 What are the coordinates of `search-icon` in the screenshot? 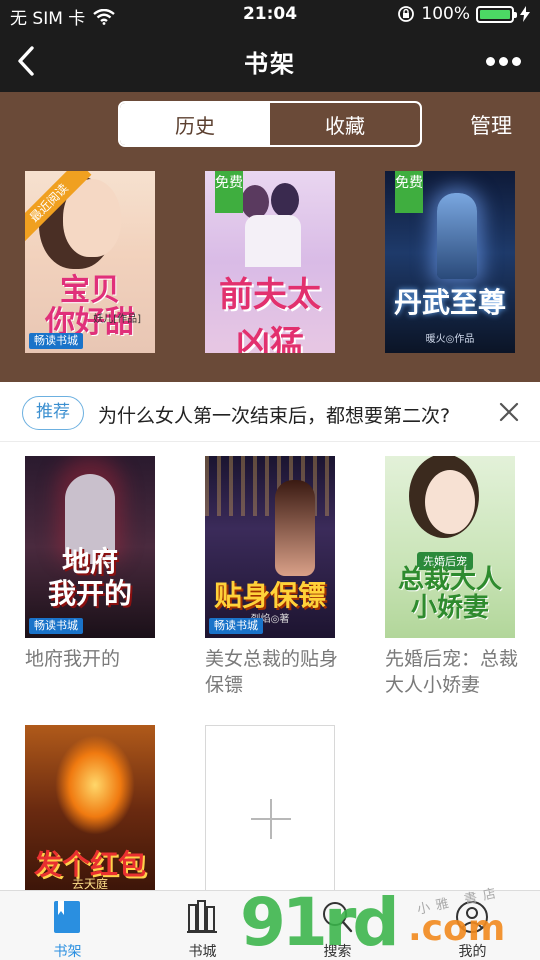 It's located at (338, 917).